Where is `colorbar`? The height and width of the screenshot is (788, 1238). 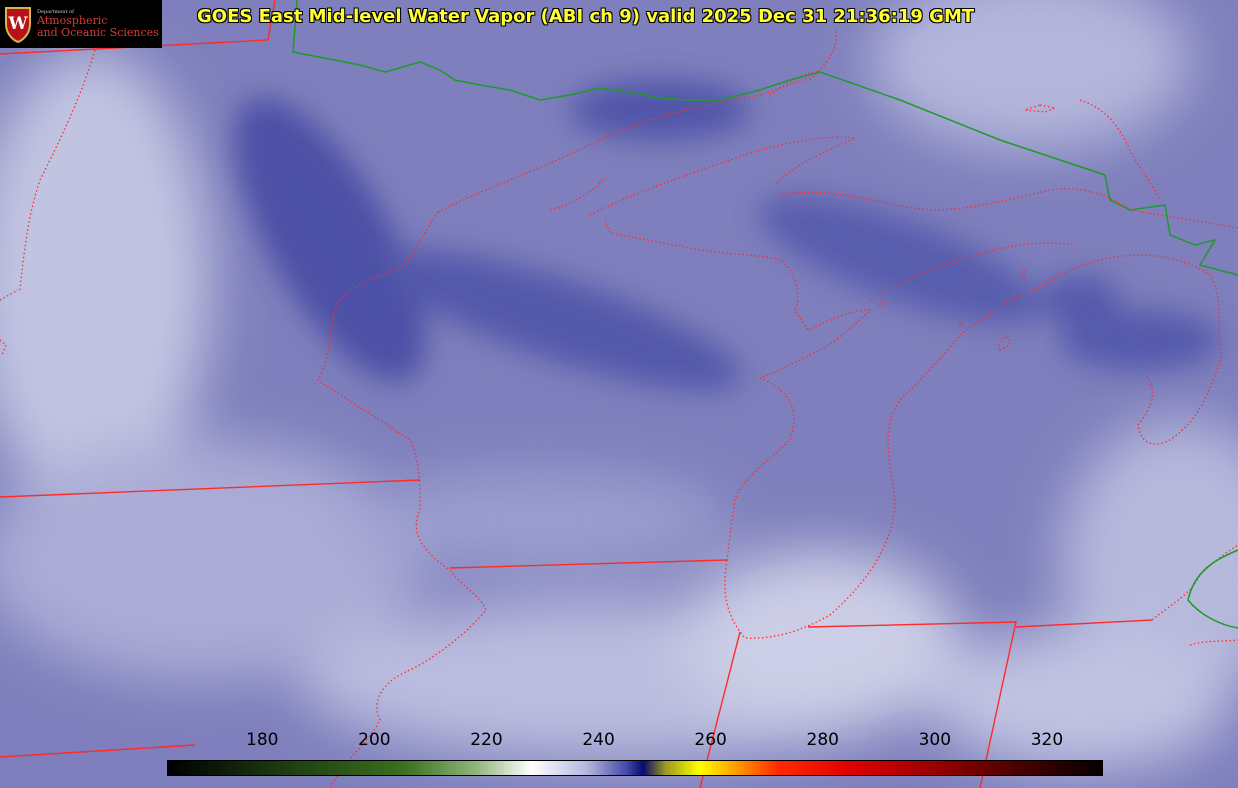
colorbar is located at coordinates (635, 768).